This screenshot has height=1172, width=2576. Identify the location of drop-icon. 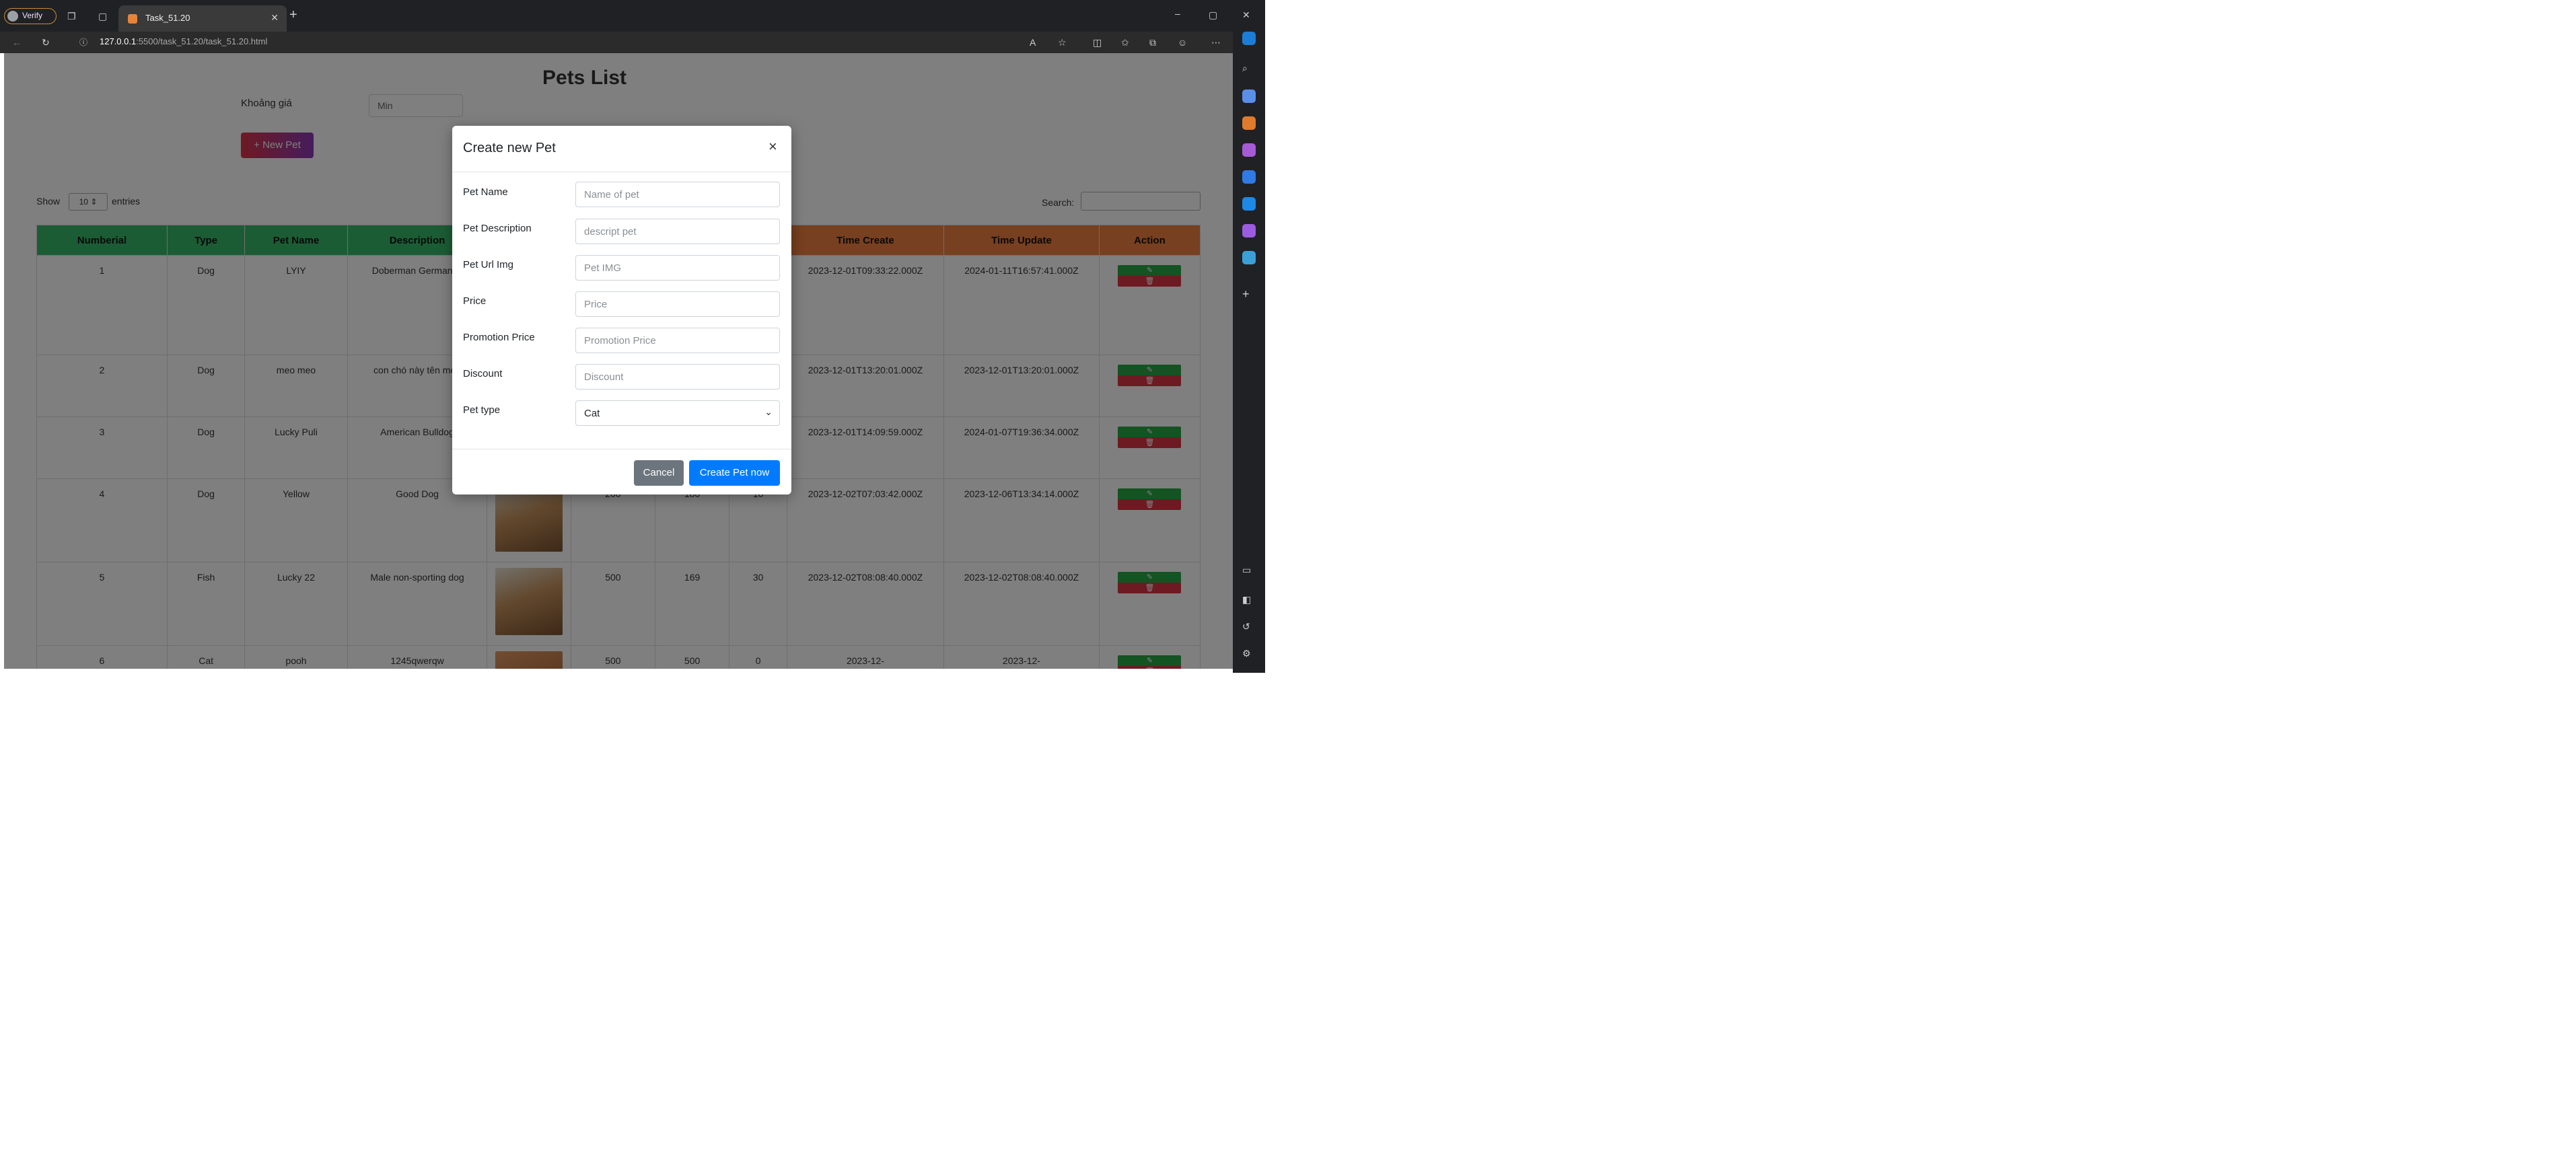
(1249, 257).